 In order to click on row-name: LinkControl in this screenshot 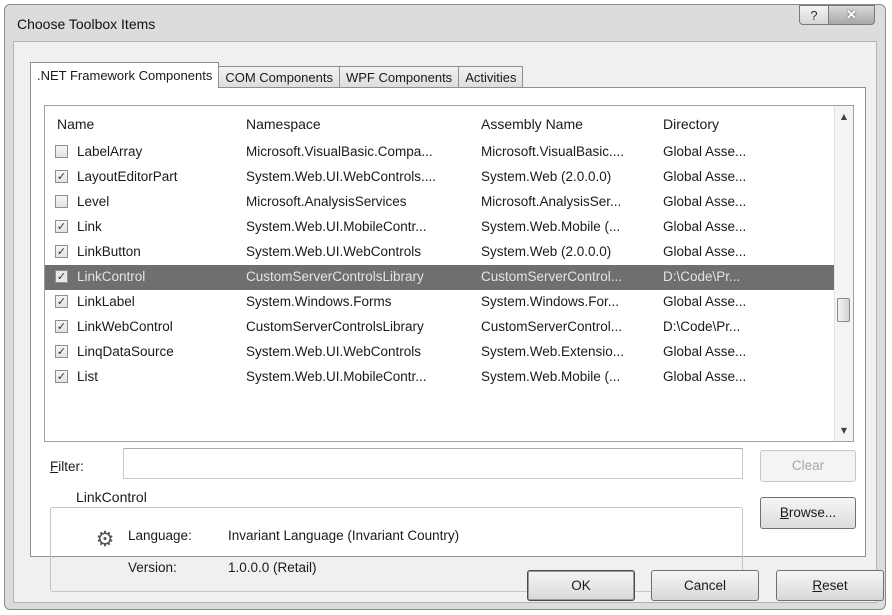, I will do `click(111, 276)`.